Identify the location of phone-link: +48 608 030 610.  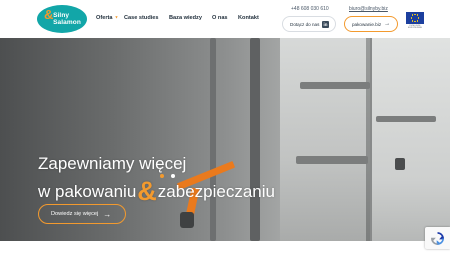
(310, 9).